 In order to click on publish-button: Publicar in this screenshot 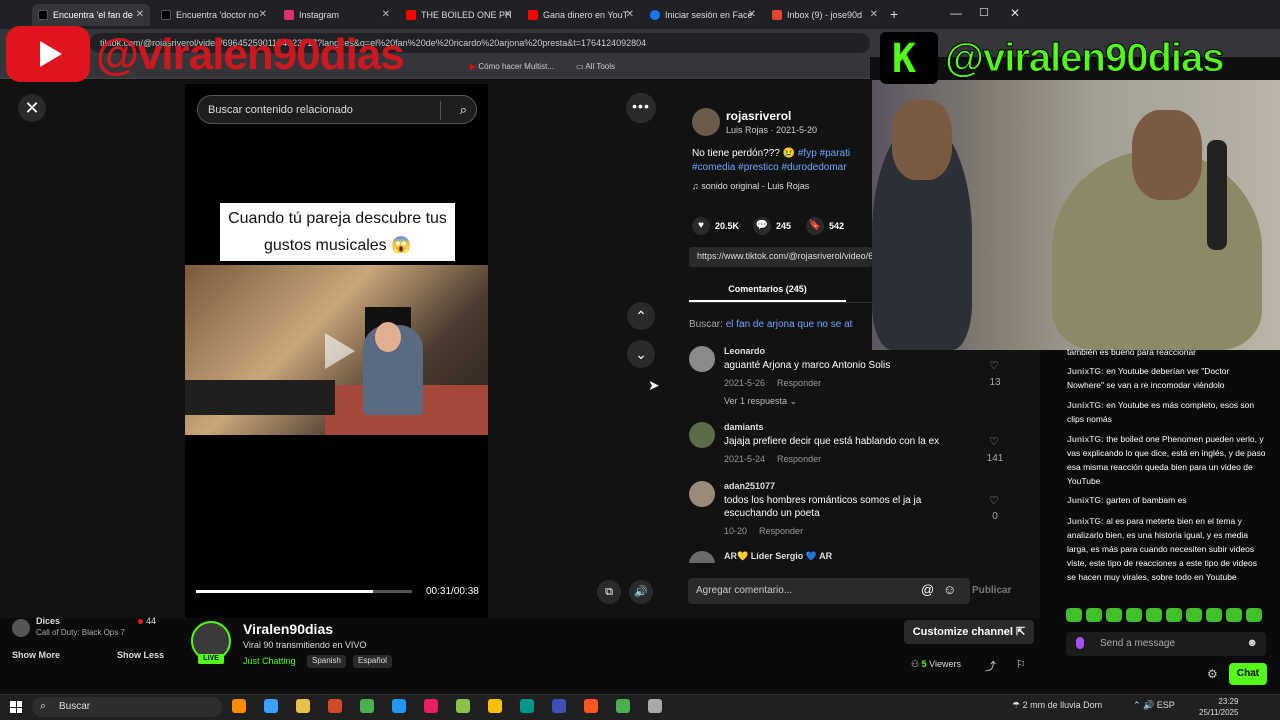, I will do `click(991, 590)`.